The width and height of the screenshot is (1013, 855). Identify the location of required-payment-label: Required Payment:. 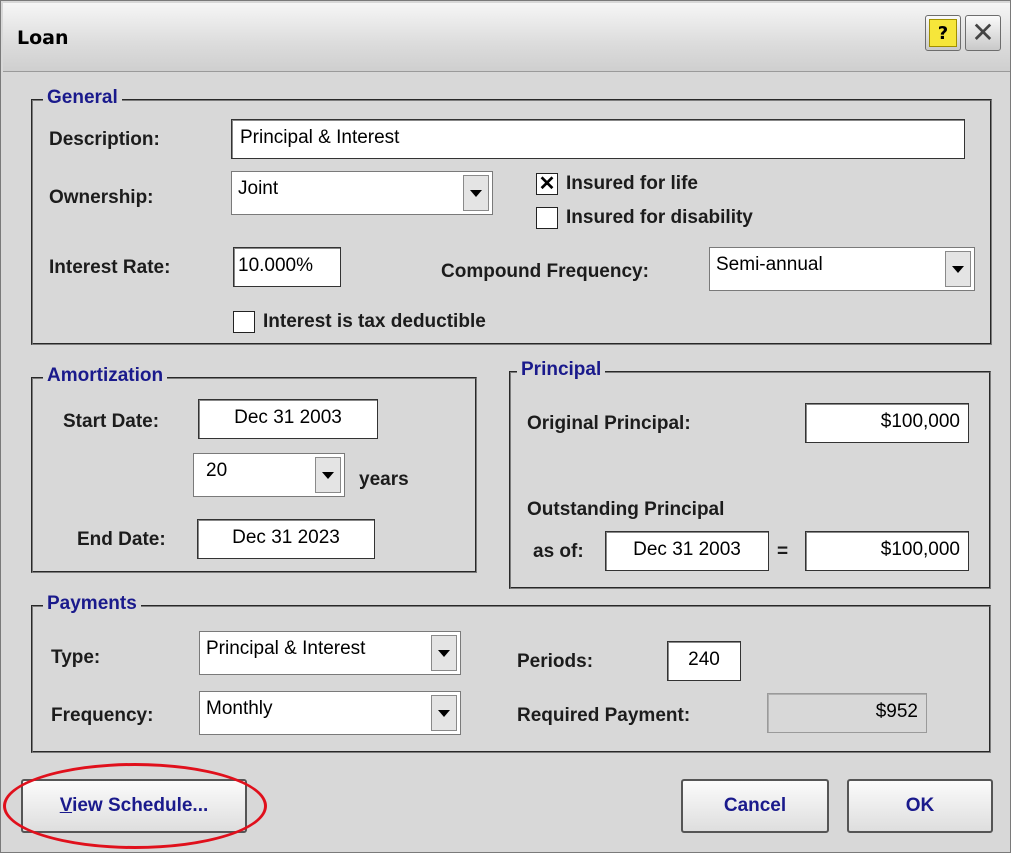
(604, 715).